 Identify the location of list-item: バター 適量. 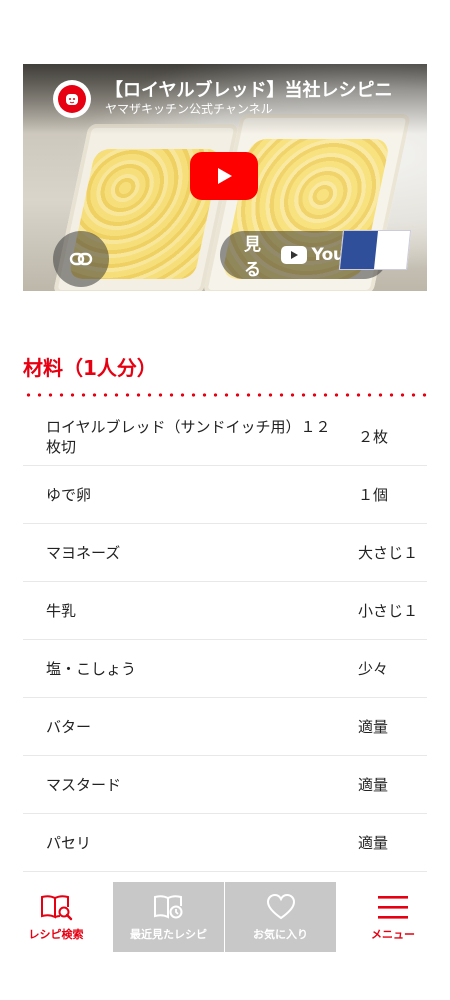
(225, 727).